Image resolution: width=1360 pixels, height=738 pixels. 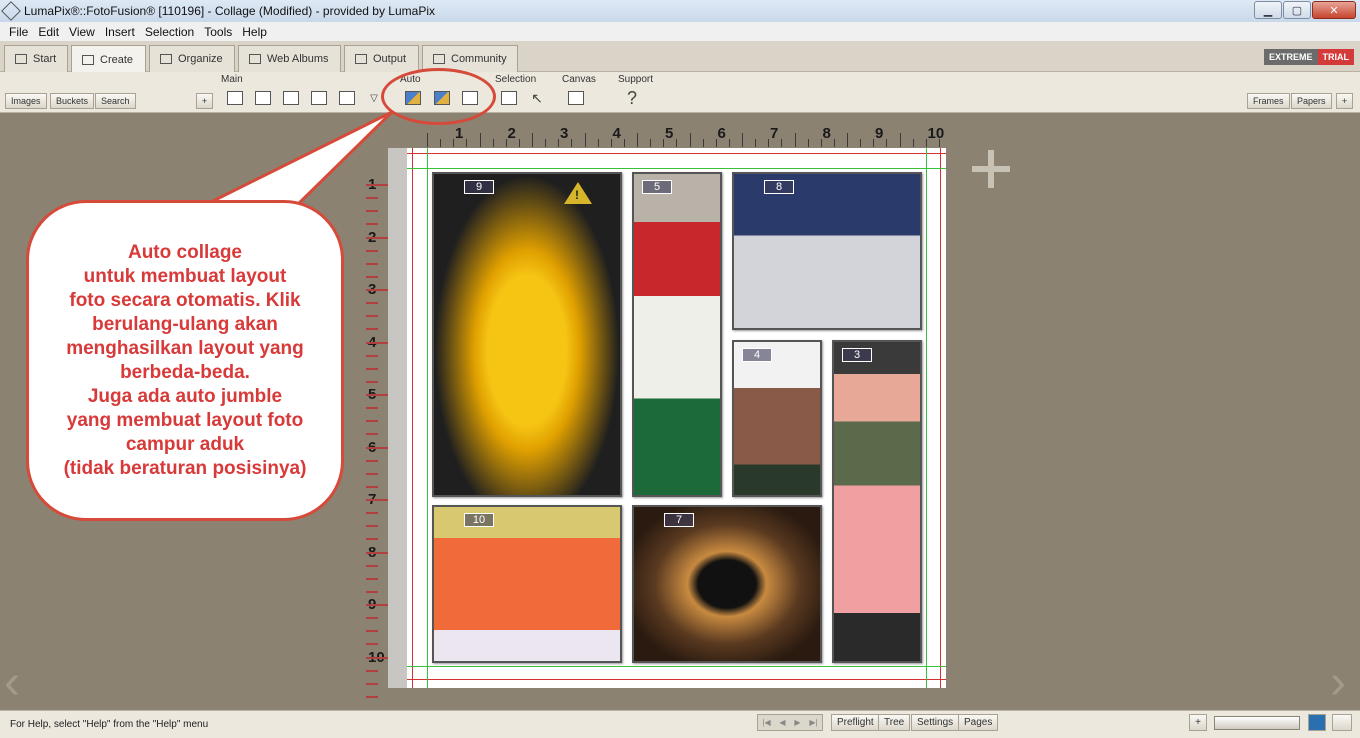 What do you see at coordinates (1317, 722) in the screenshot?
I see `info-icon` at bounding box center [1317, 722].